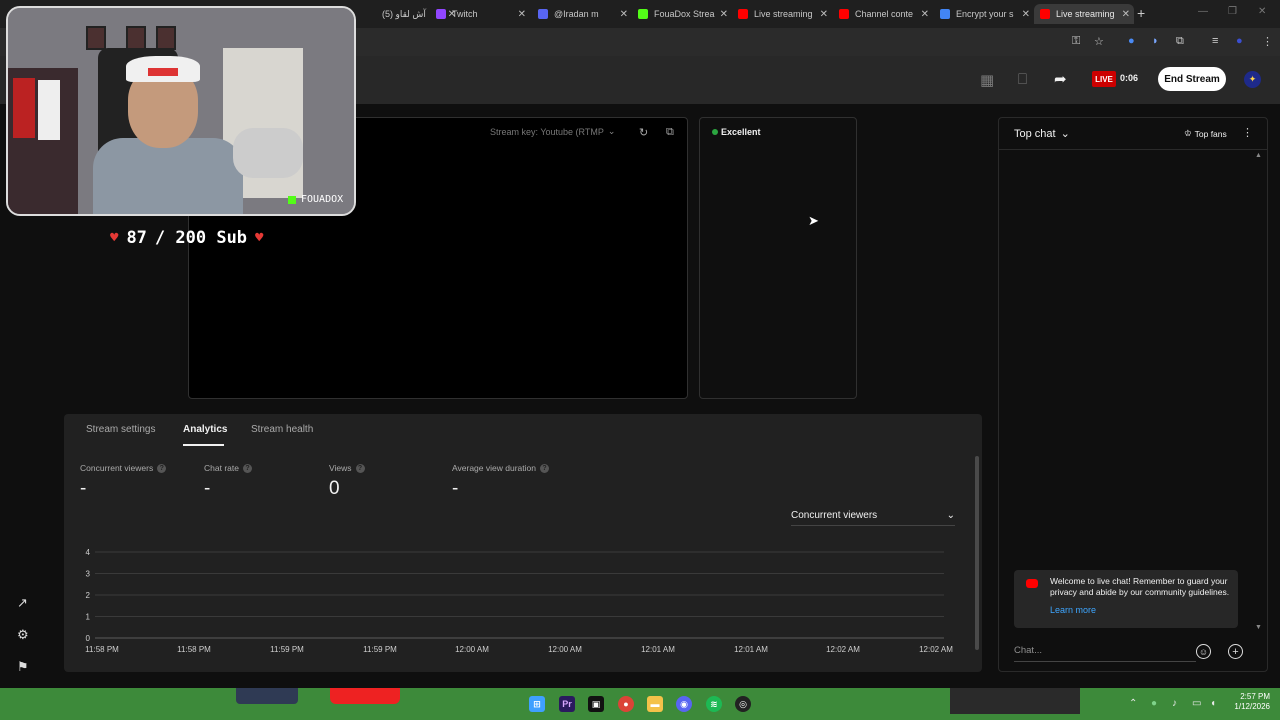 Image resolution: width=1280 pixels, height=720 pixels. Describe the element at coordinates (1042, 134) in the screenshot. I see `chat-mode-select: Top chat ⌄` at that location.